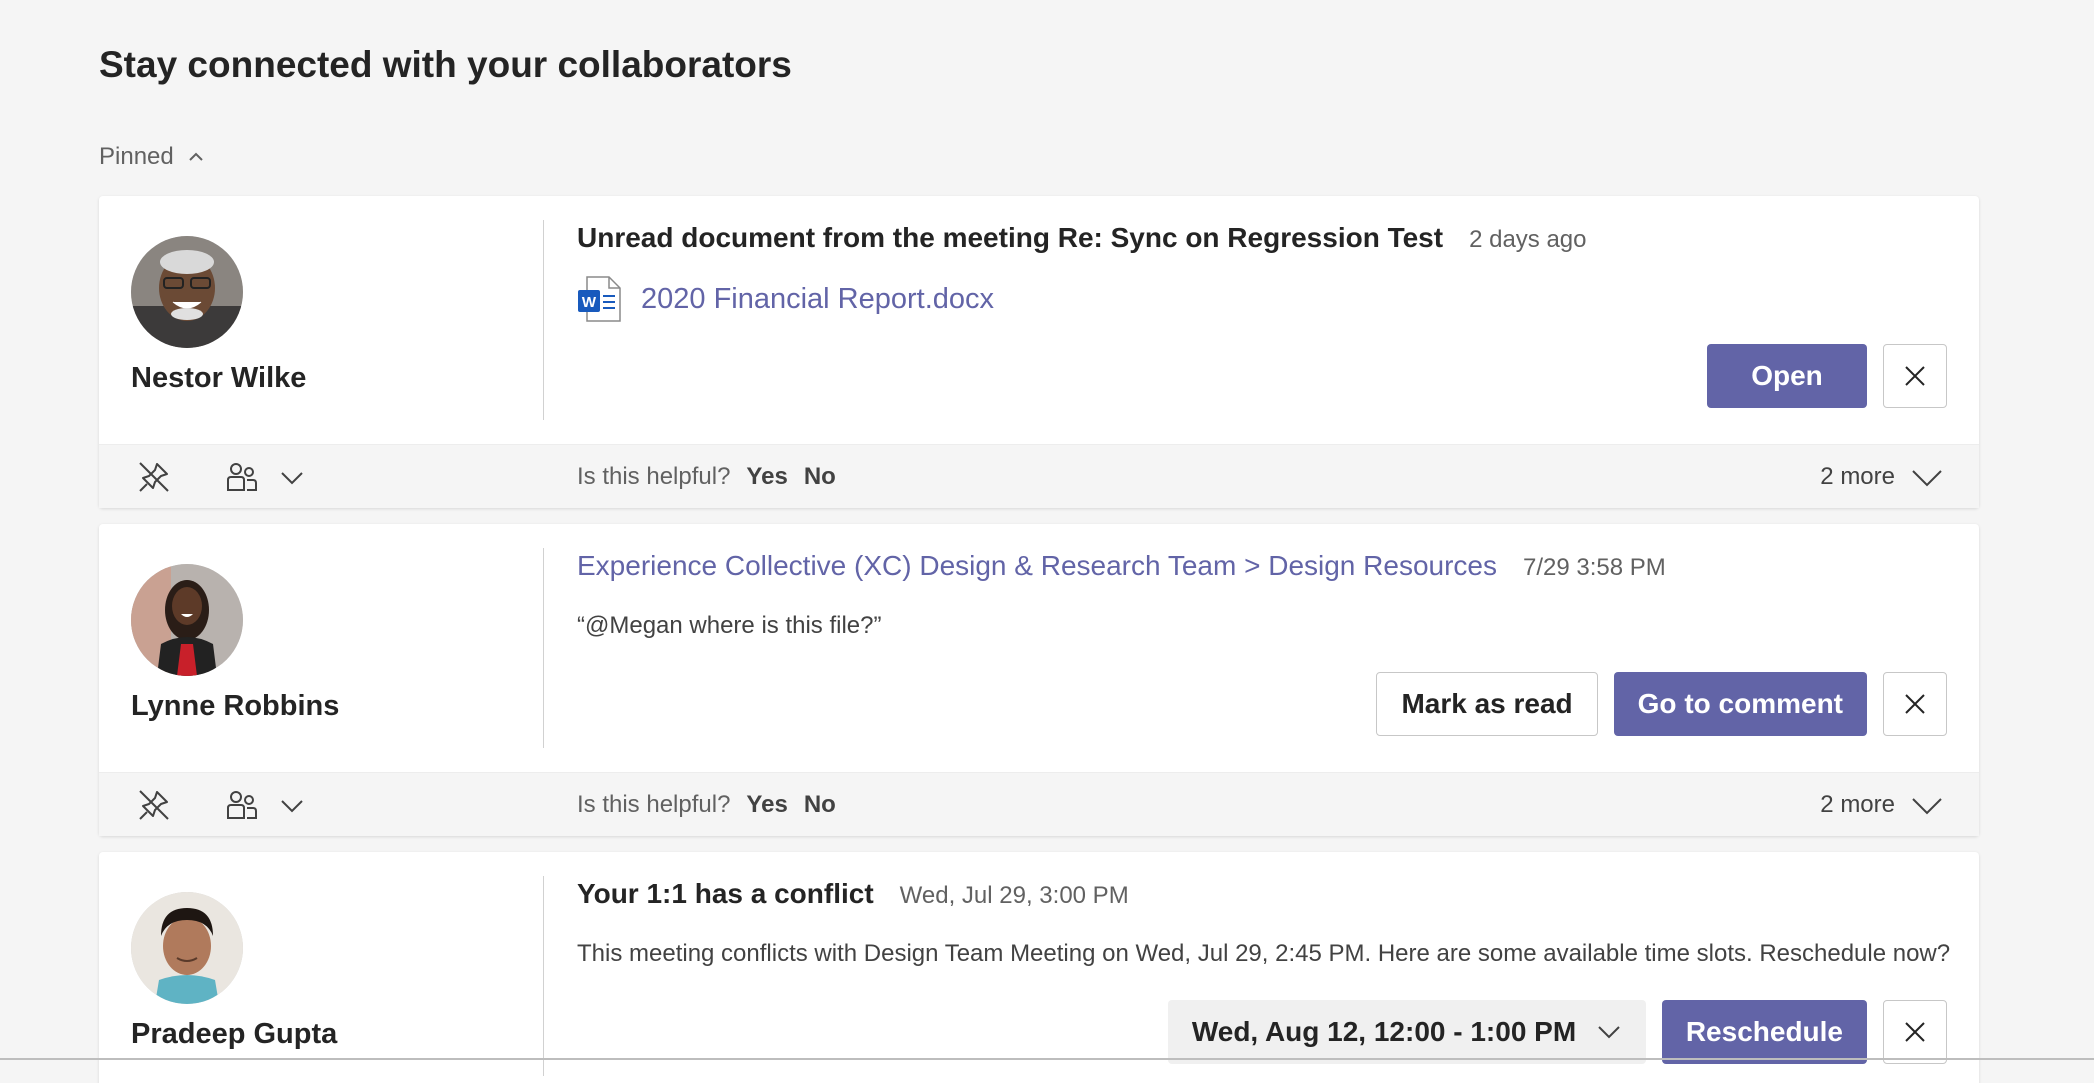 Image resolution: width=2094 pixels, height=1083 pixels. Describe the element at coordinates (1787, 376) in the screenshot. I see `open-button: Open` at that location.